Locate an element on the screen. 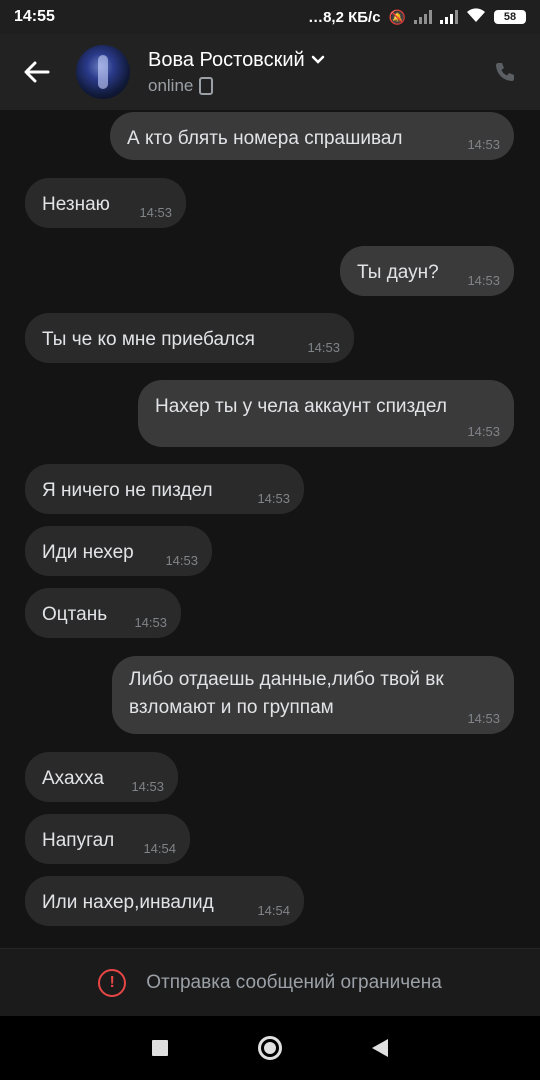  wifi-icon is located at coordinates (476, 17).